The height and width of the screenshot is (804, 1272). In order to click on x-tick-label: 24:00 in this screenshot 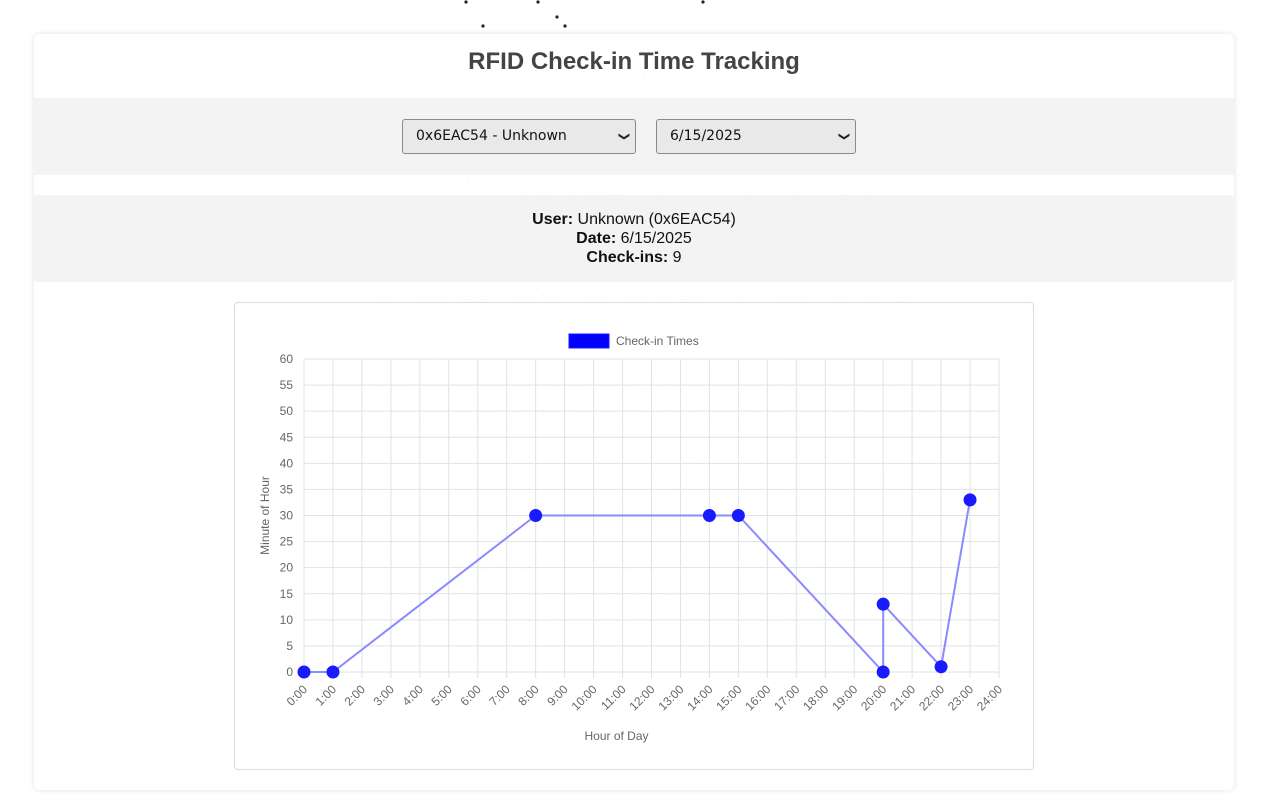, I will do `click(989, 697)`.